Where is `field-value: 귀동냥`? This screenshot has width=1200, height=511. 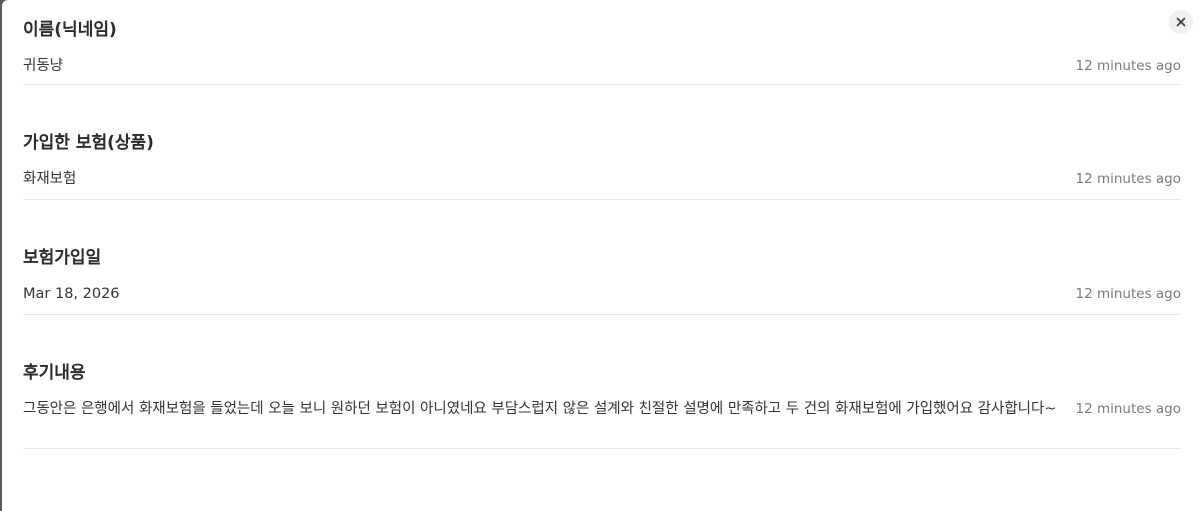 field-value: 귀동냥 is located at coordinates (43, 66).